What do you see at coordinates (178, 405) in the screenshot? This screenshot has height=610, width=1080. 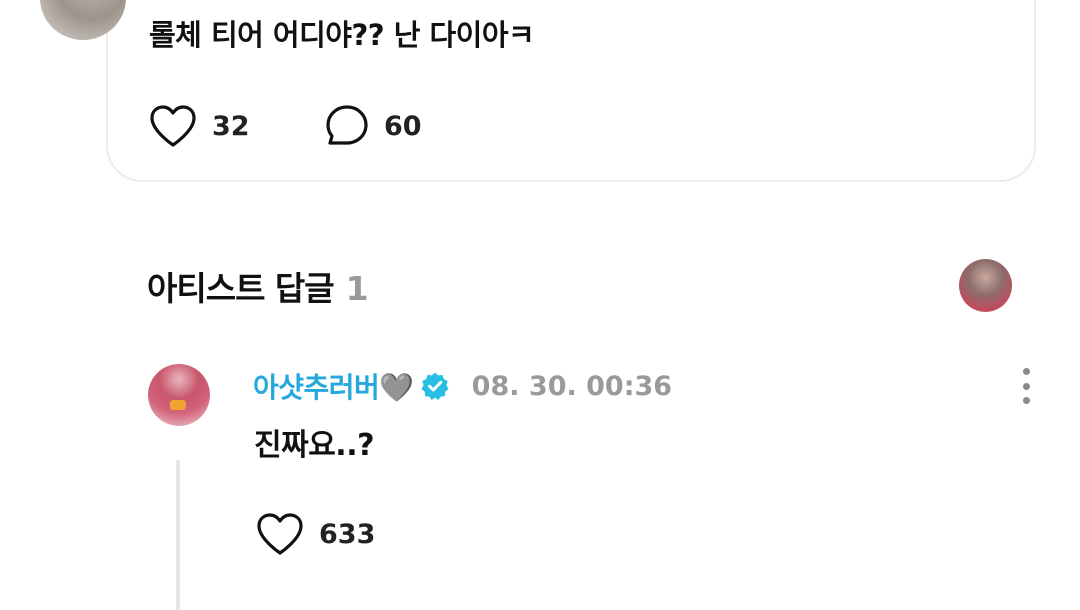 I see `avatar-shirt-badge` at bounding box center [178, 405].